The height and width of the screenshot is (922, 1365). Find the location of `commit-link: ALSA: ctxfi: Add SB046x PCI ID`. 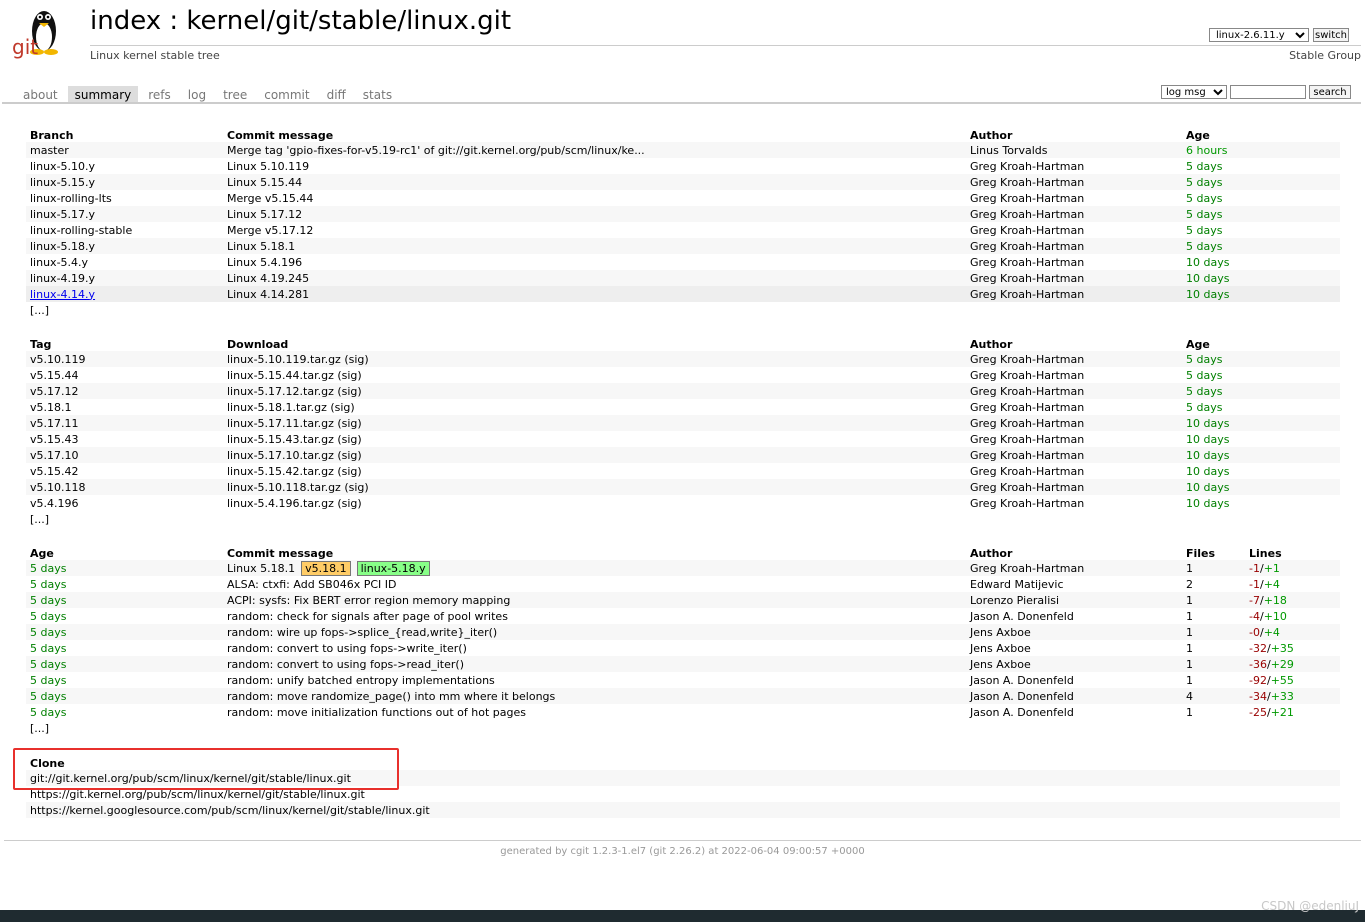

commit-link: ALSA: ctxfi: Add SB046x PCI ID is located at coordinates (311, 584).